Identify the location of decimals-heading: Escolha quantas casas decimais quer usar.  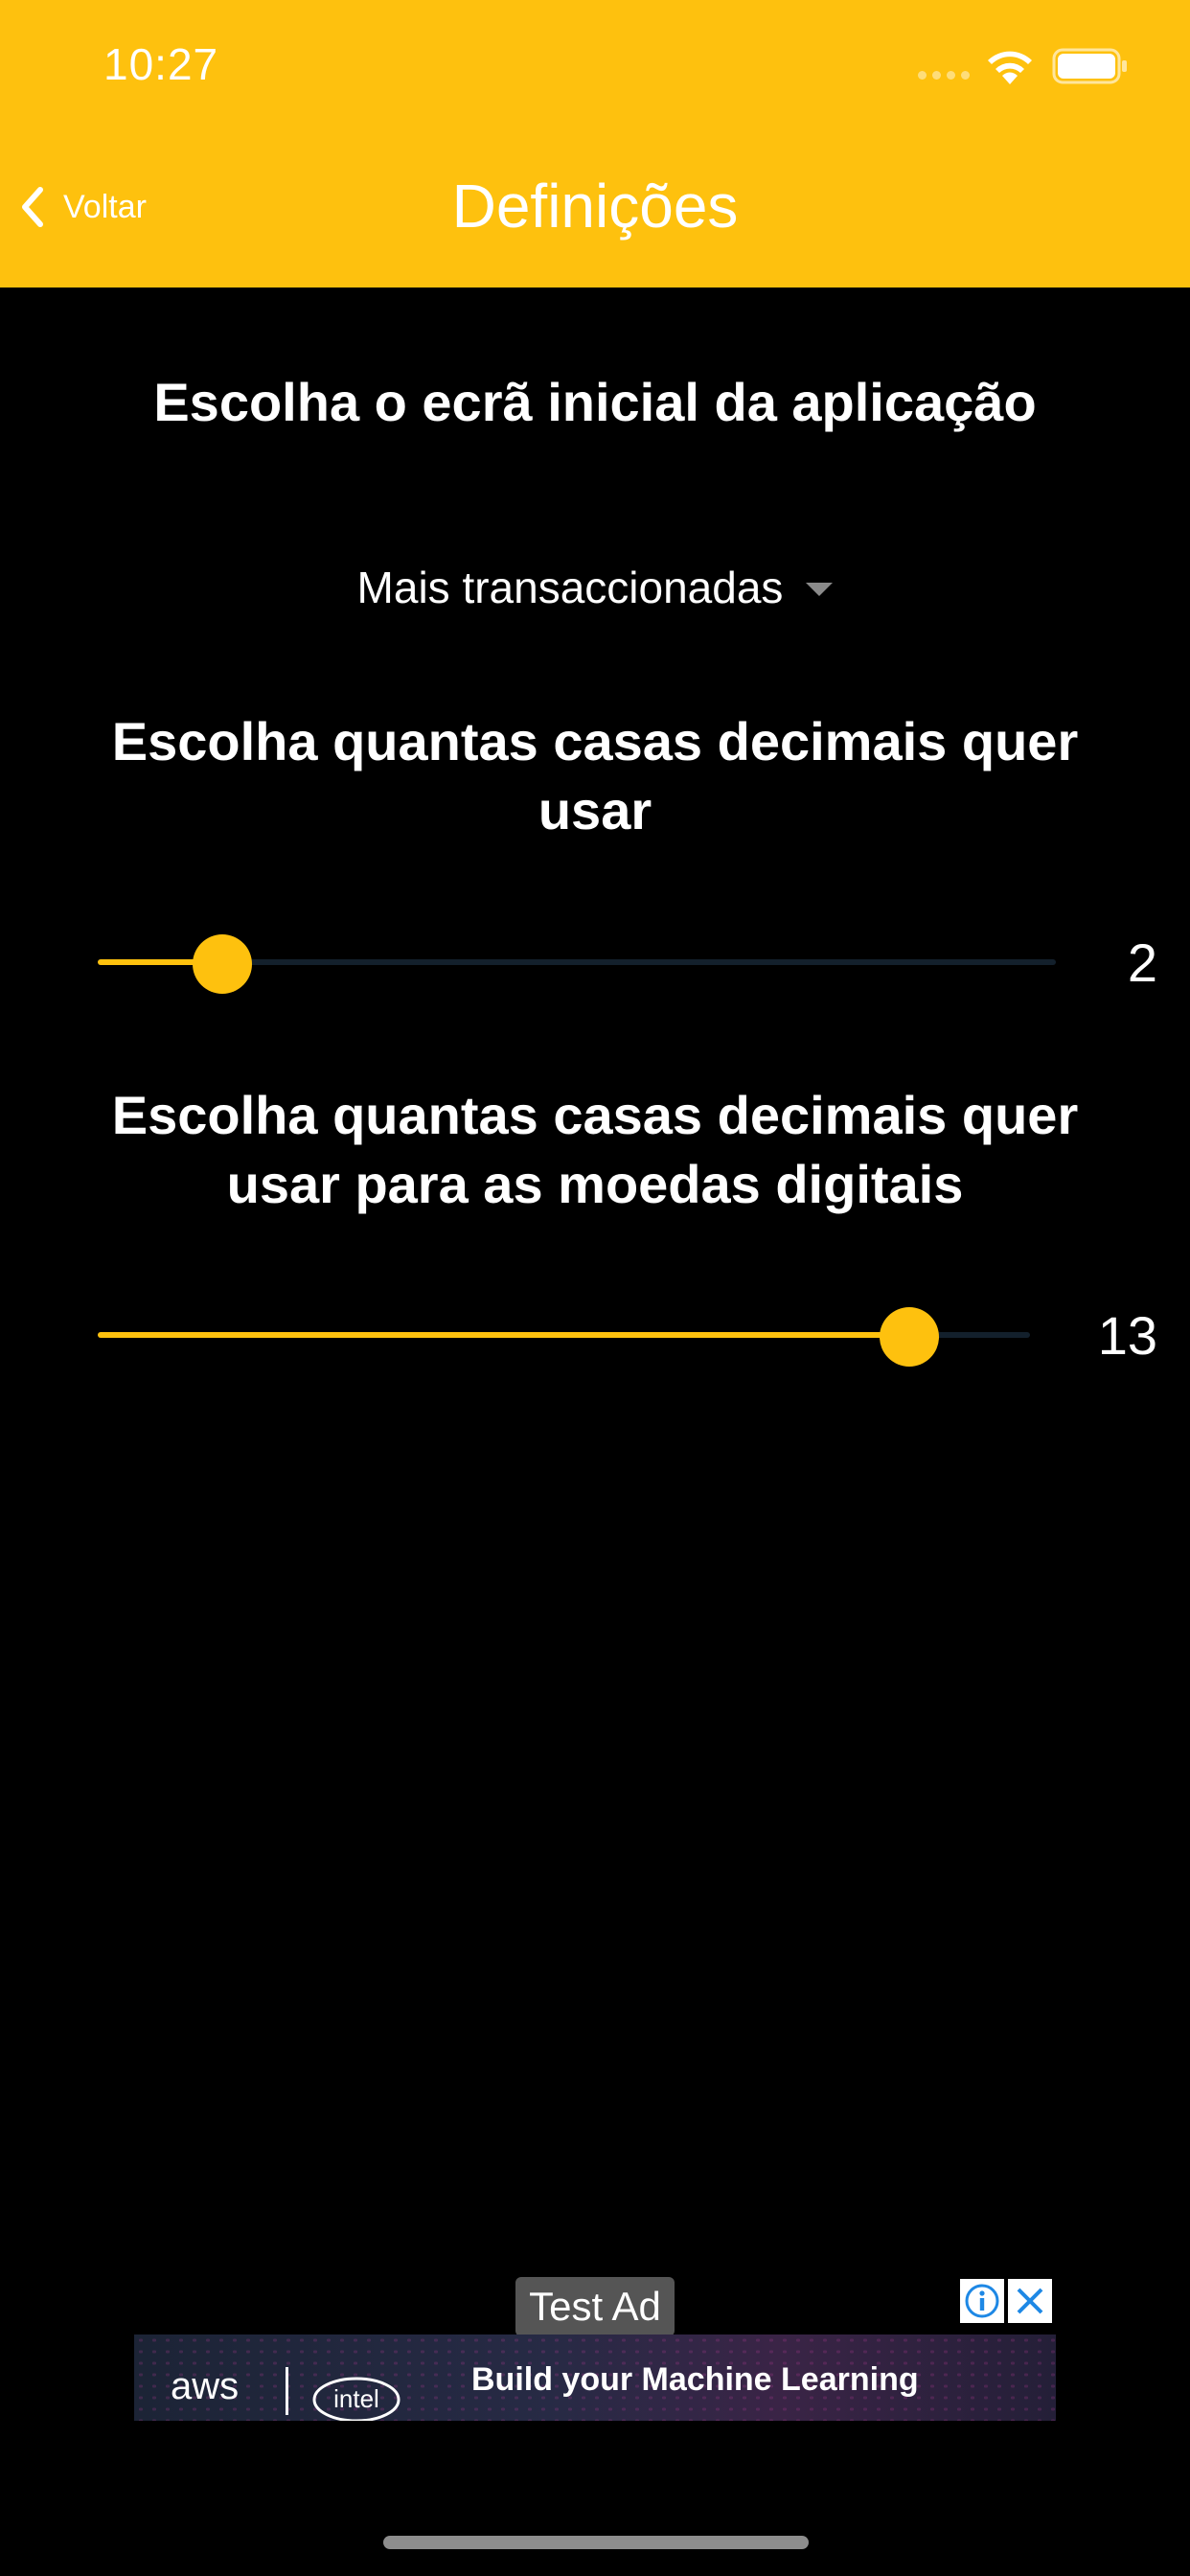
(595, 775).